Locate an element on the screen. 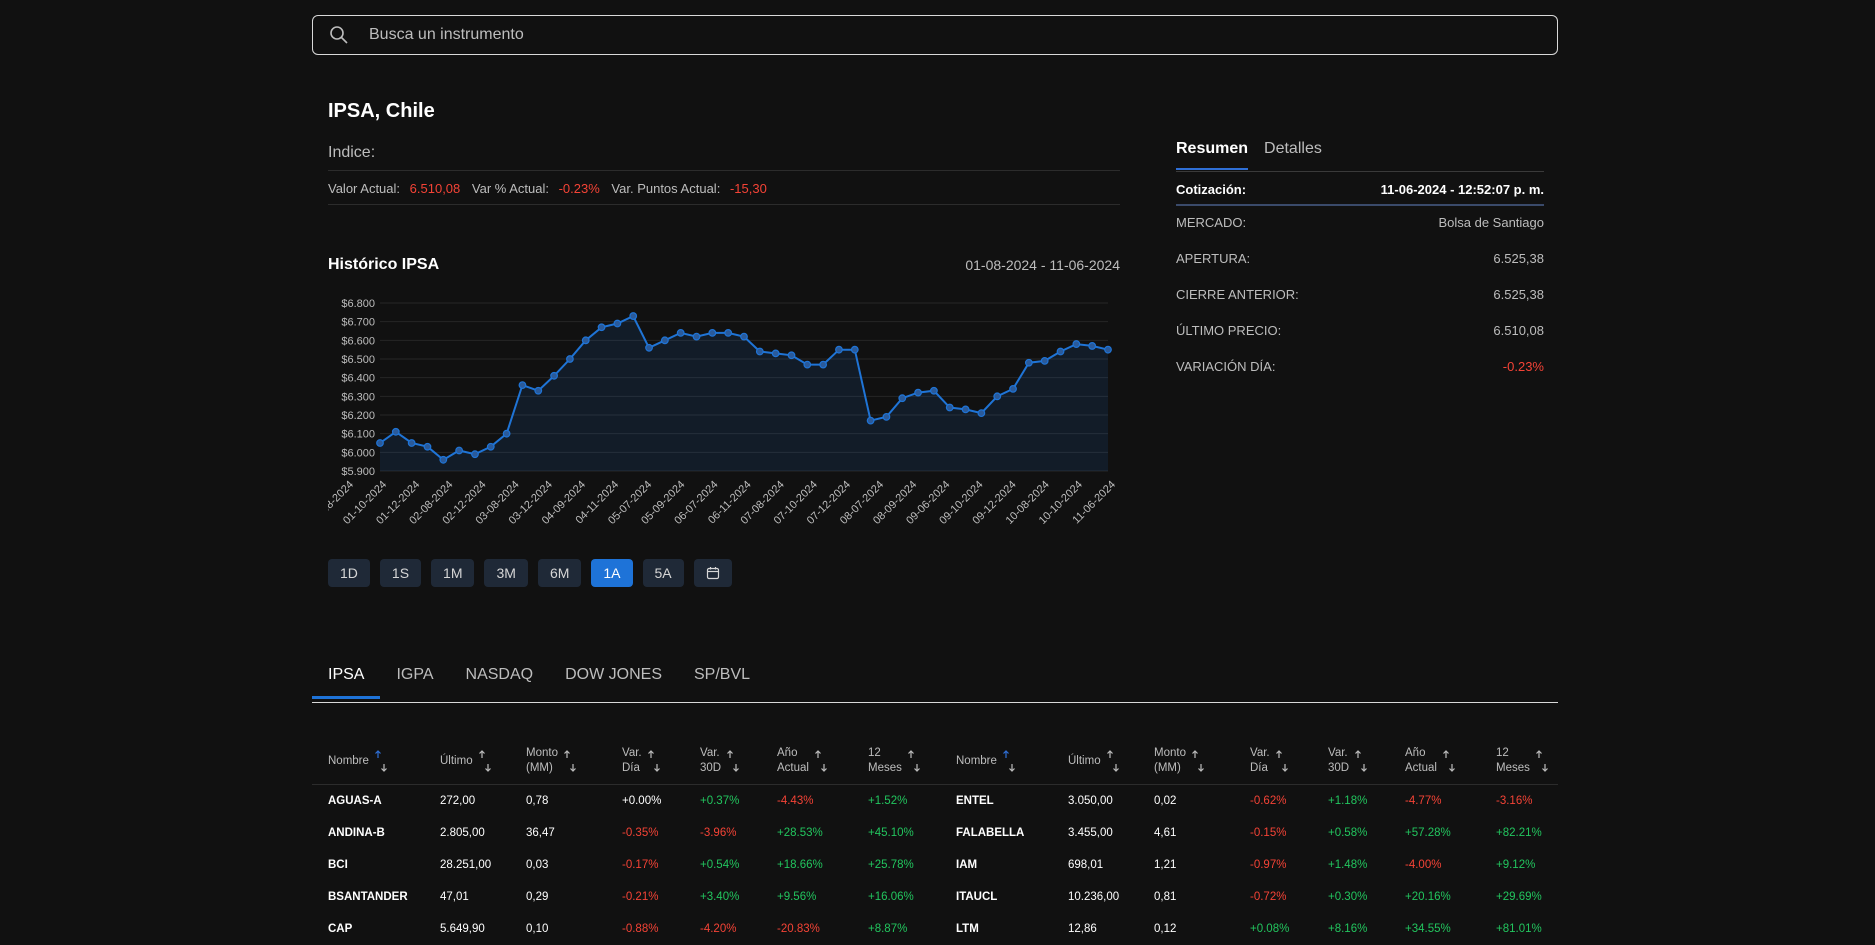  detail-value: 6.525,38 is located at coordinates (1518, 294).